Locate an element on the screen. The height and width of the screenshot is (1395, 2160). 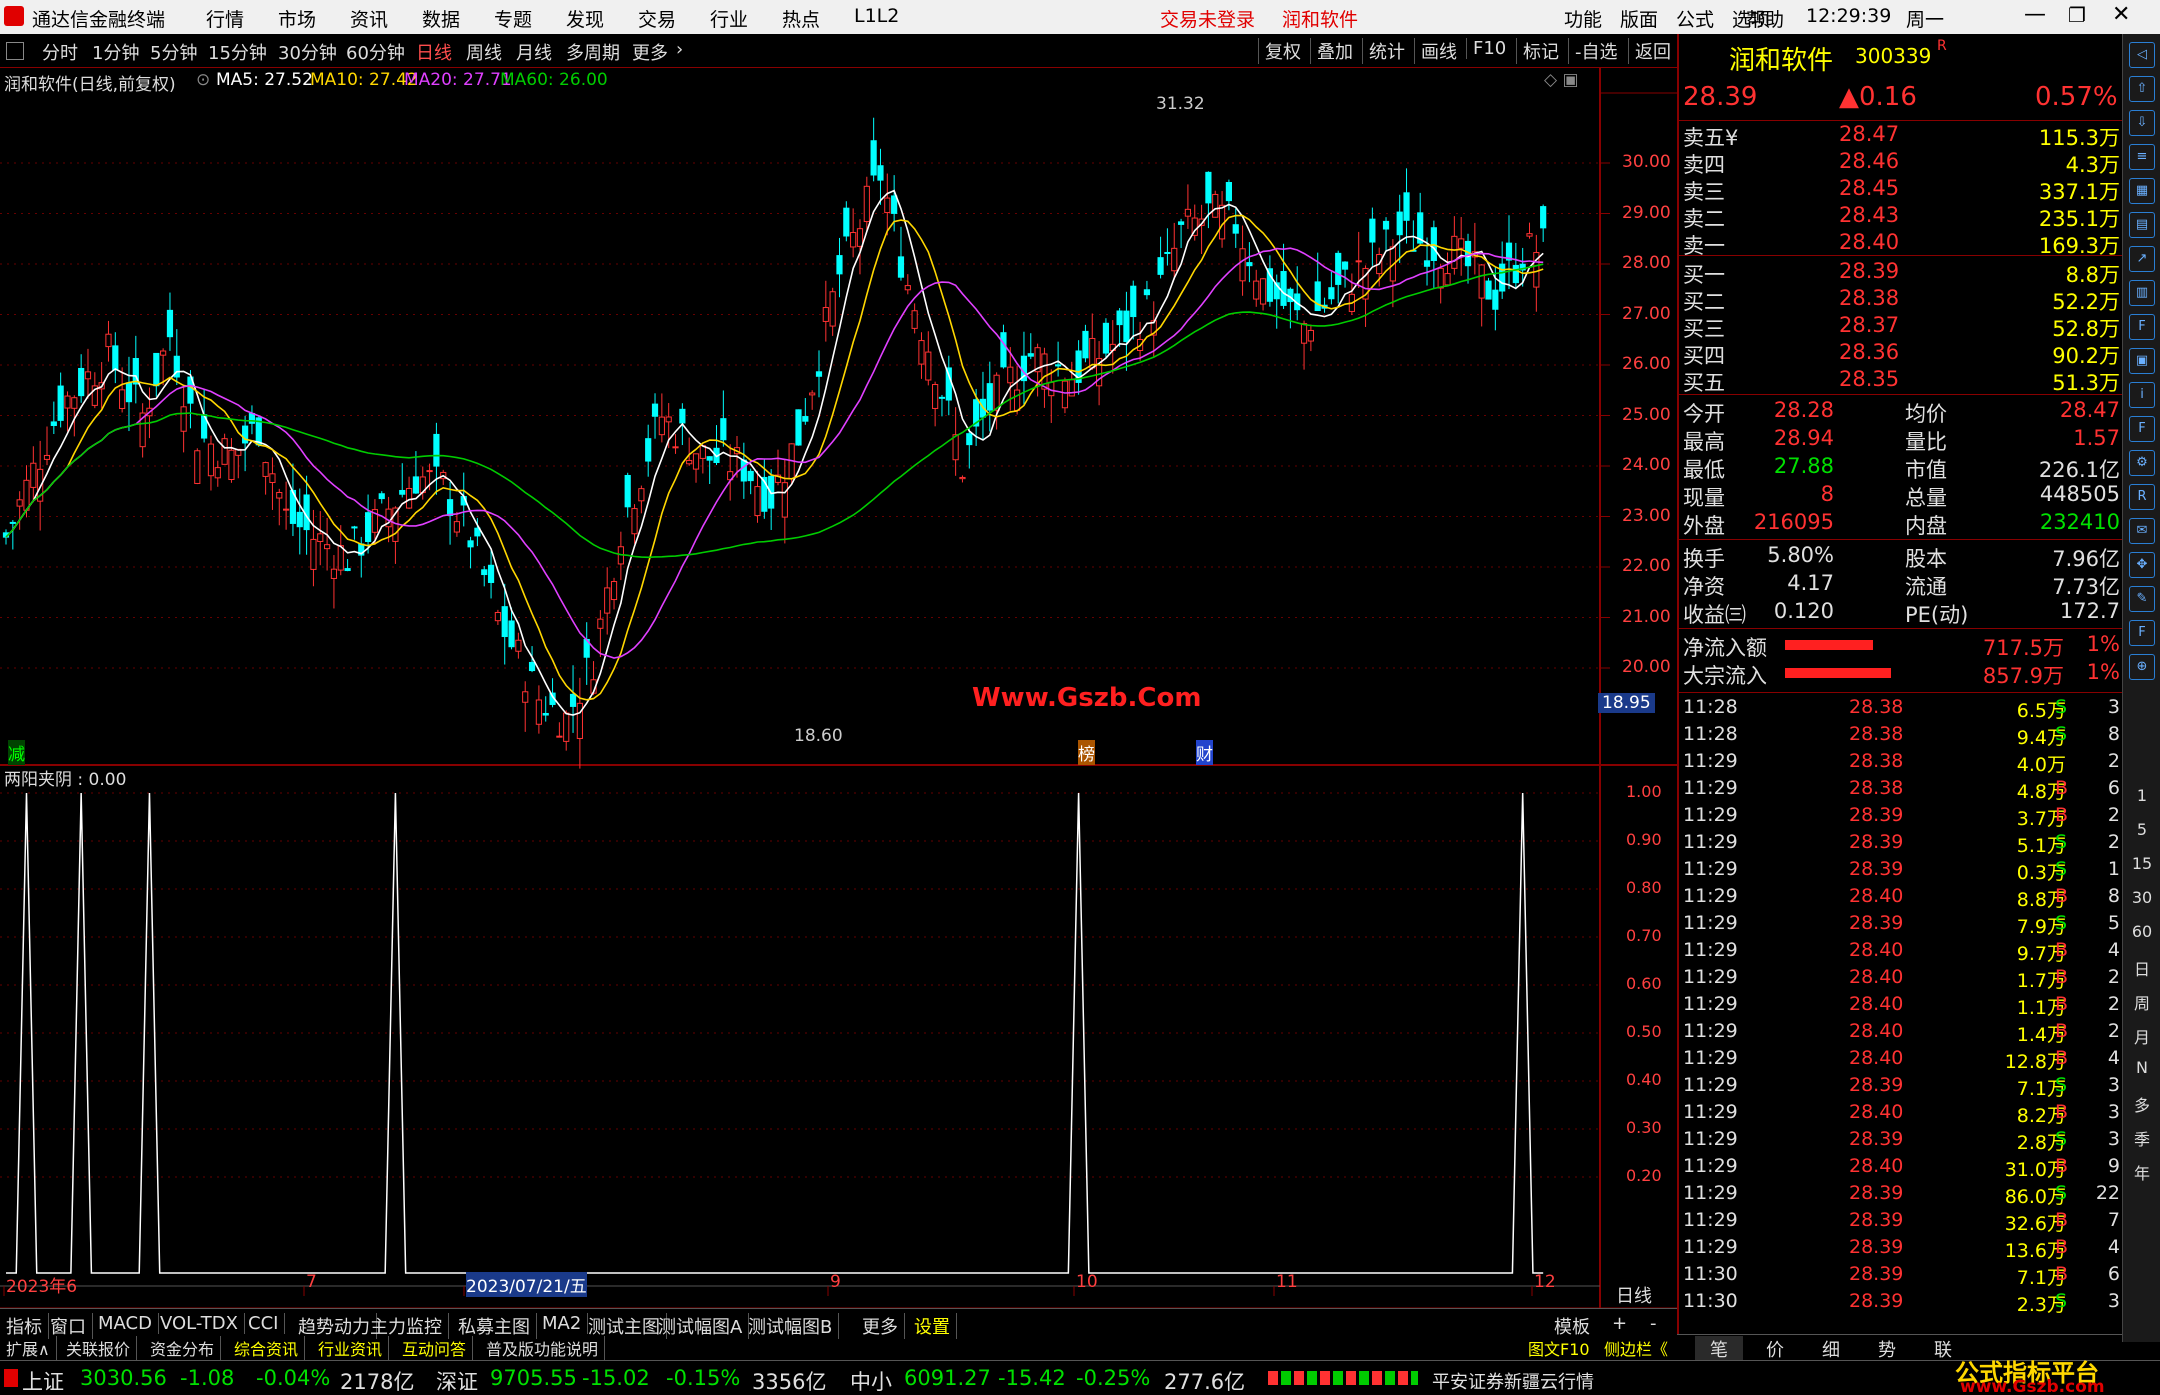
menu-item: 热点 is located at coordinates (801, 18).